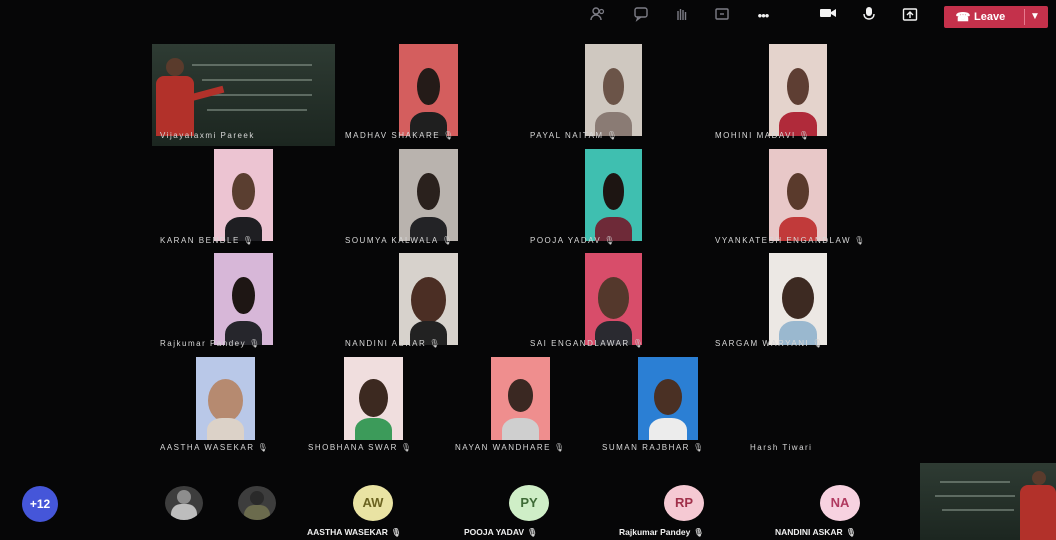 This screenshot has height=540, width=1056. I want to click on participant-name: SOUMYA KALWALA 🎙, so click(398, 240).